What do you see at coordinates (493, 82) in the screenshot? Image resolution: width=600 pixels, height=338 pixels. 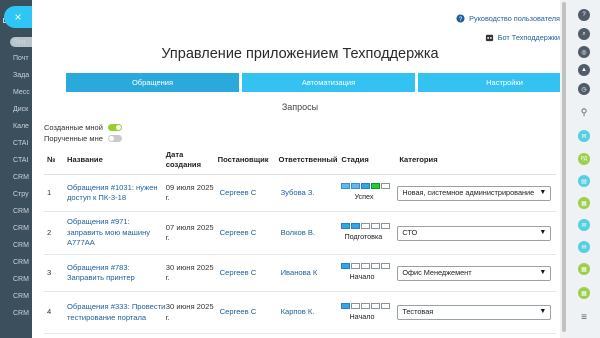 I see `tab-settings: Настройки` at bounding box center [493, 82].